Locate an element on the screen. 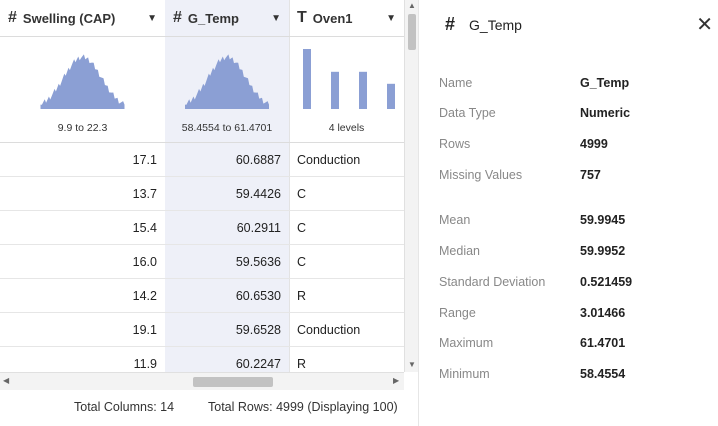  table-cell: R is located at coordinates (346, 296).